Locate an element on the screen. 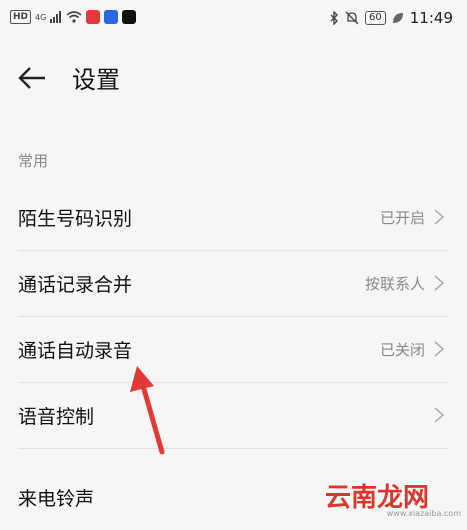 This screenshot has height=530, width=467. setting-value: 已关闭 is located at coordinates (402, 350).